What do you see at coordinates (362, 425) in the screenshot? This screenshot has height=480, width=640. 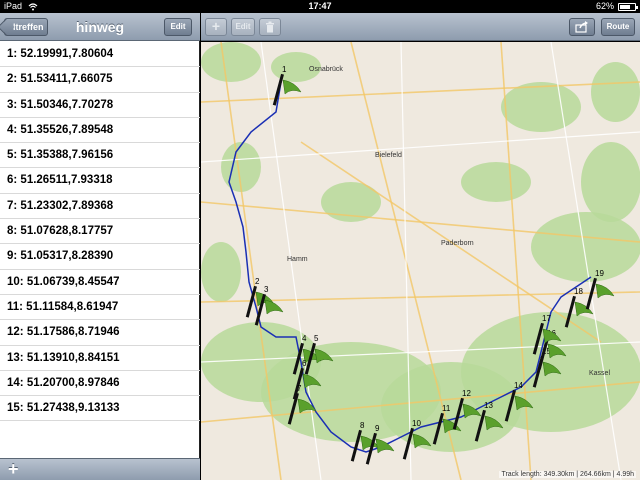 I see `waypoint-number: 8` at bounding box center [362, 425].